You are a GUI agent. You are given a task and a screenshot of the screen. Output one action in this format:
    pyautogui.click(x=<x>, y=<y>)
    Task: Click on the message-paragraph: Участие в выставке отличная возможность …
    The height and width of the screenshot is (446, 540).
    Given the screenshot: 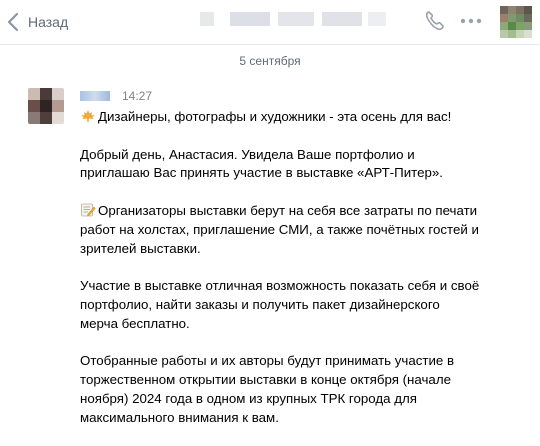 What is the action you would take?
    pyautogui.click(x=280, y=304)
    